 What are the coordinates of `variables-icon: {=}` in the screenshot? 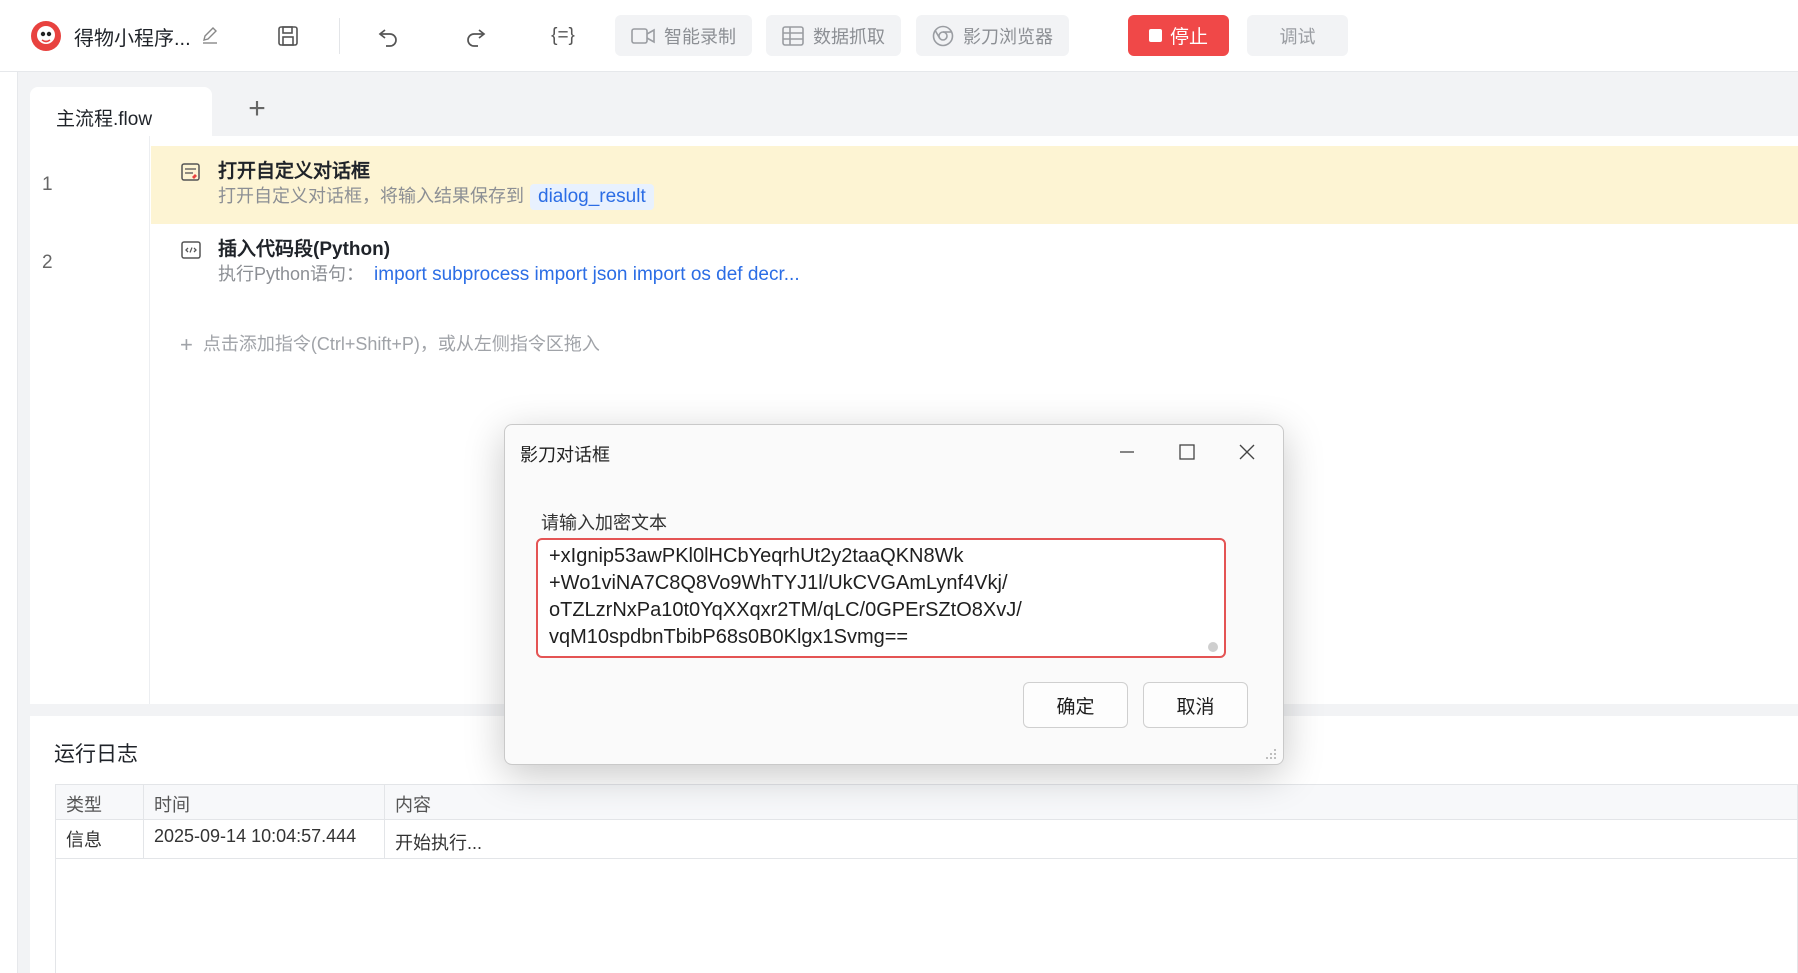 It's located at (563, 36).